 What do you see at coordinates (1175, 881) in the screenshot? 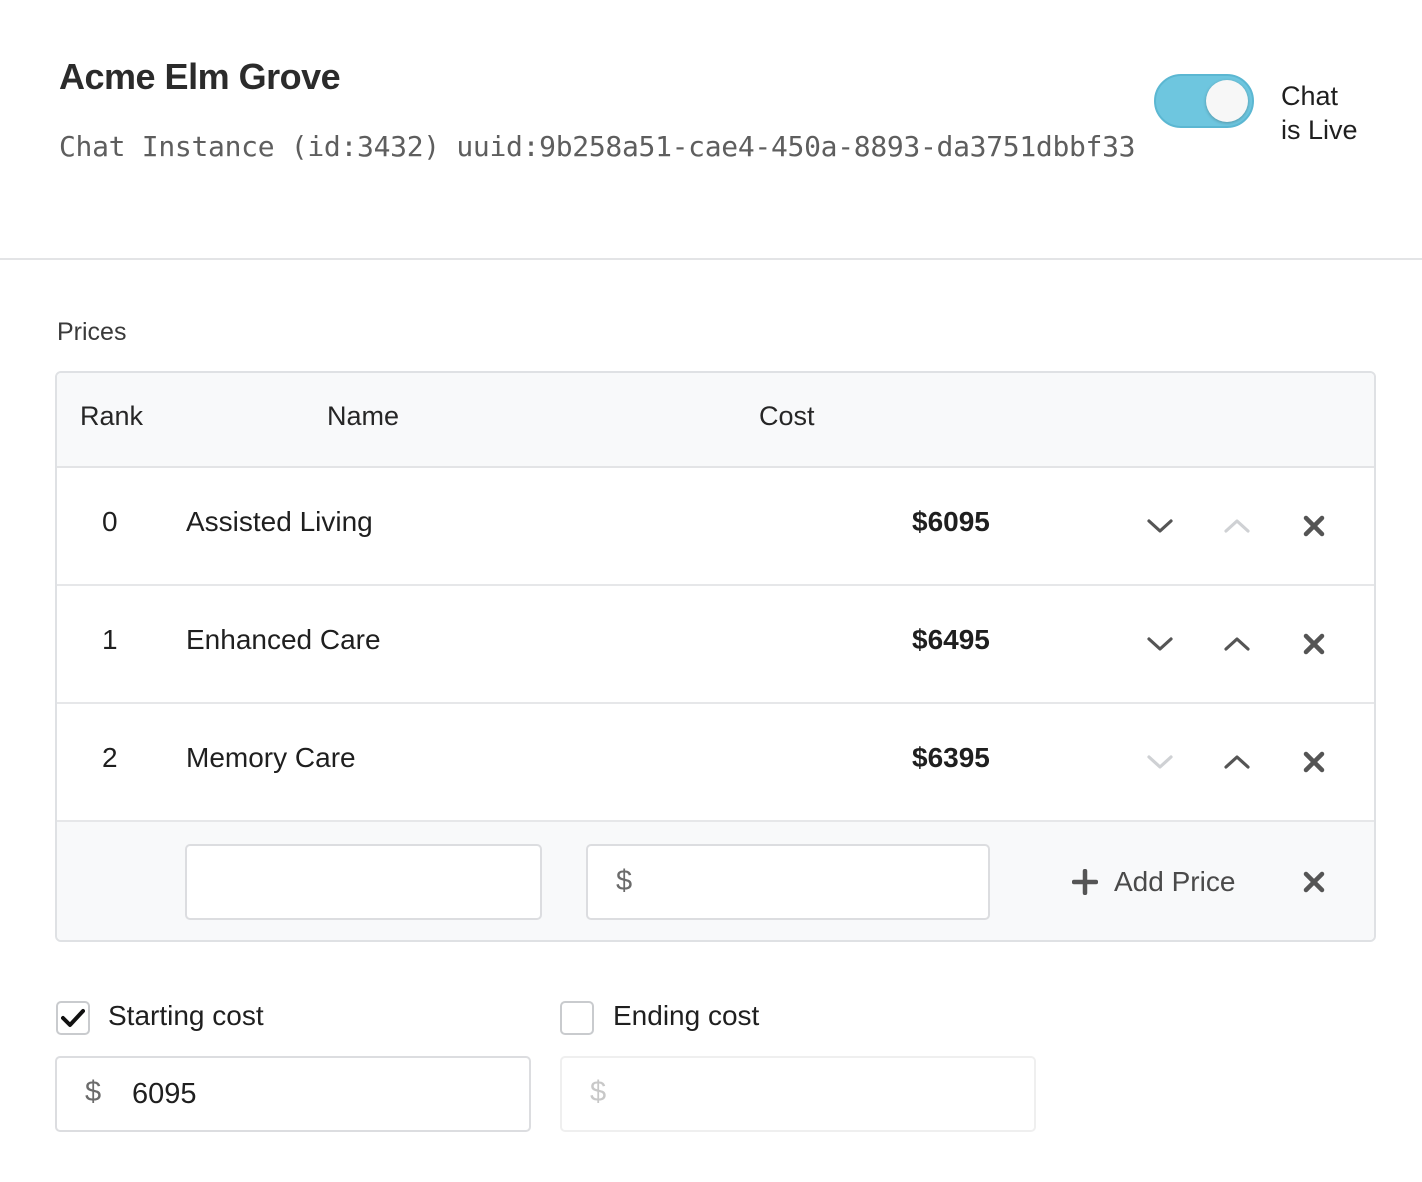
I see `add-price-label: Add Price` at bounding box center [1175, 881].